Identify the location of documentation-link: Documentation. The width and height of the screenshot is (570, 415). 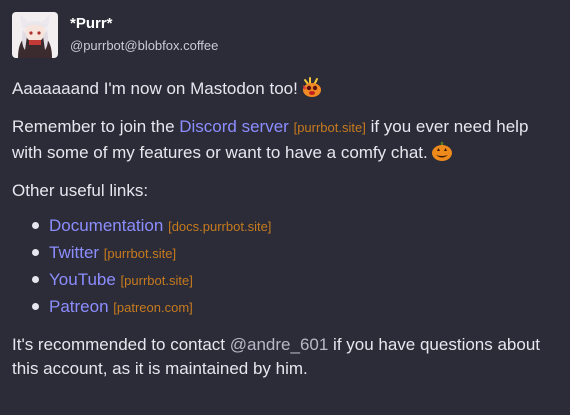
(106, 225).